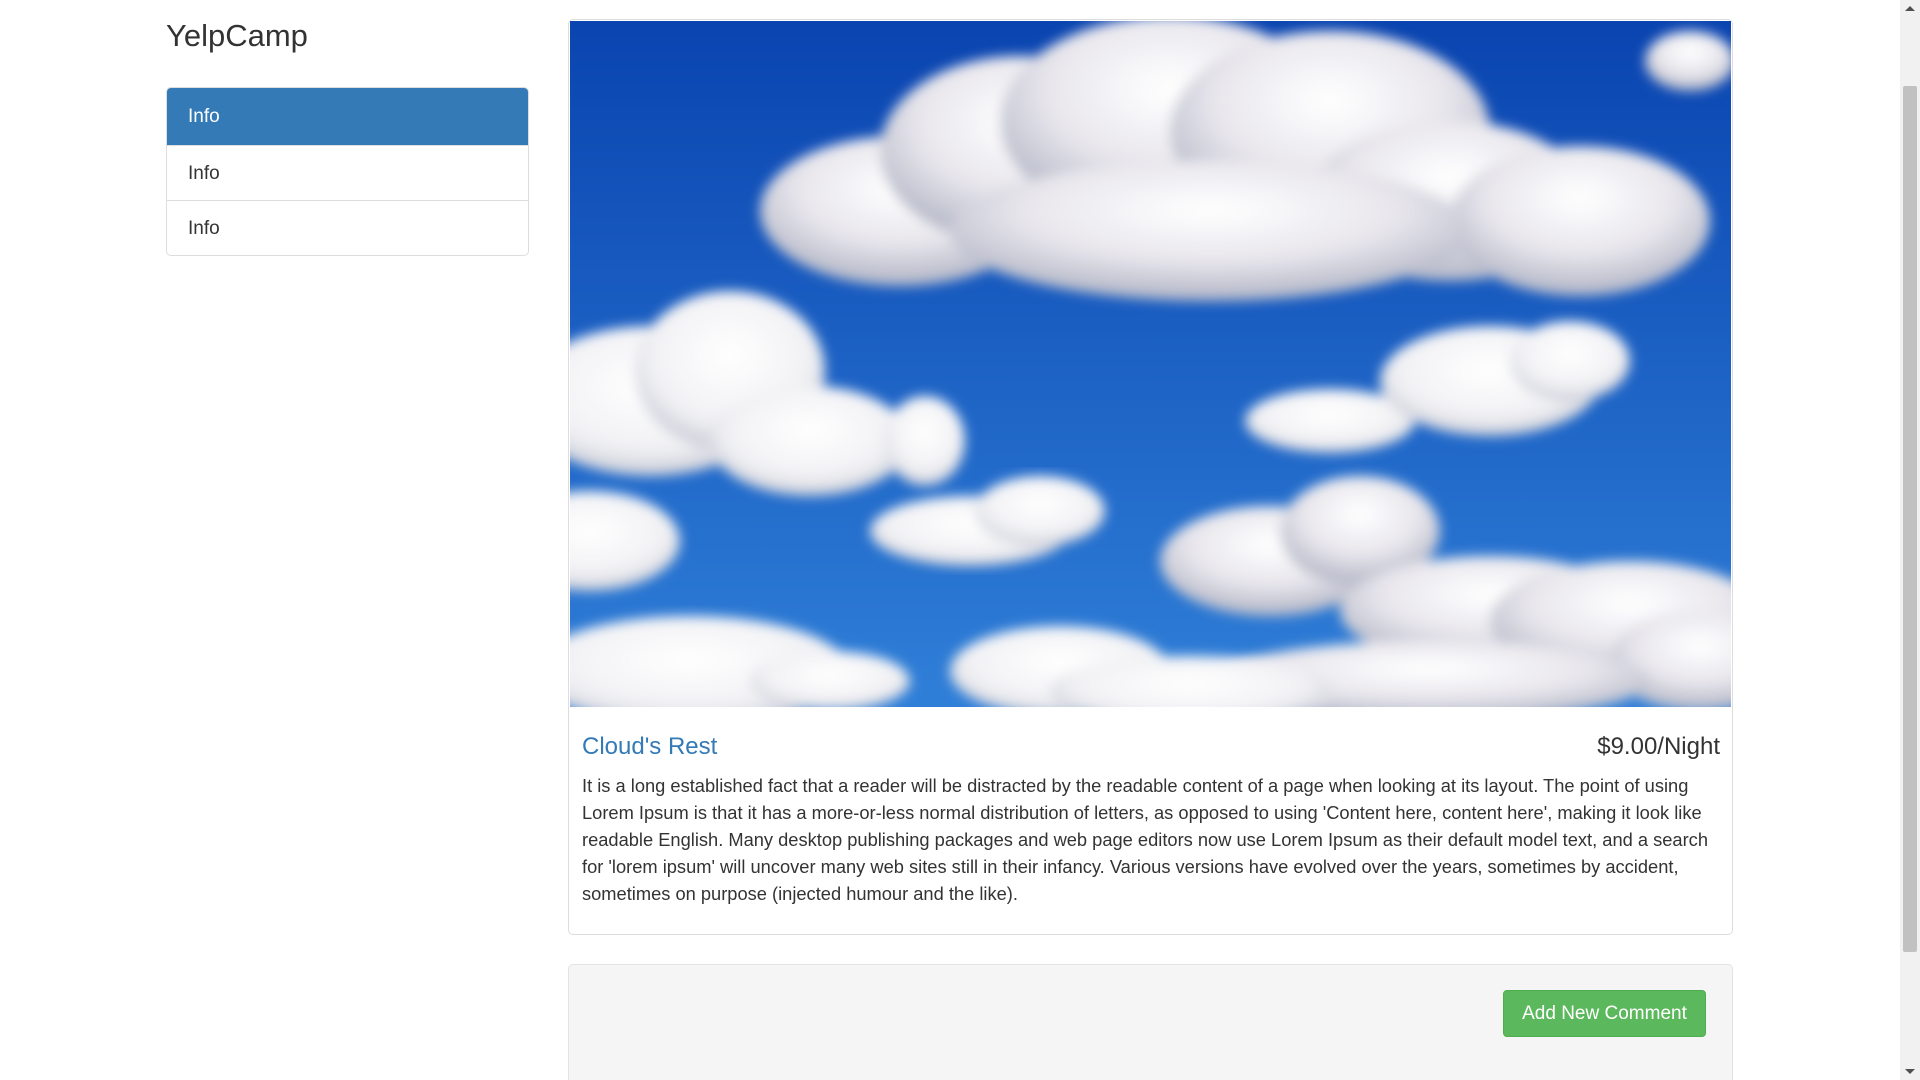 The height and width of the screenshot is (1080, 1920). What do you see at coordinates (1910, 519) in the screenshot?
I see `scrollbar-thumb` at bounding box center [1910, 519].